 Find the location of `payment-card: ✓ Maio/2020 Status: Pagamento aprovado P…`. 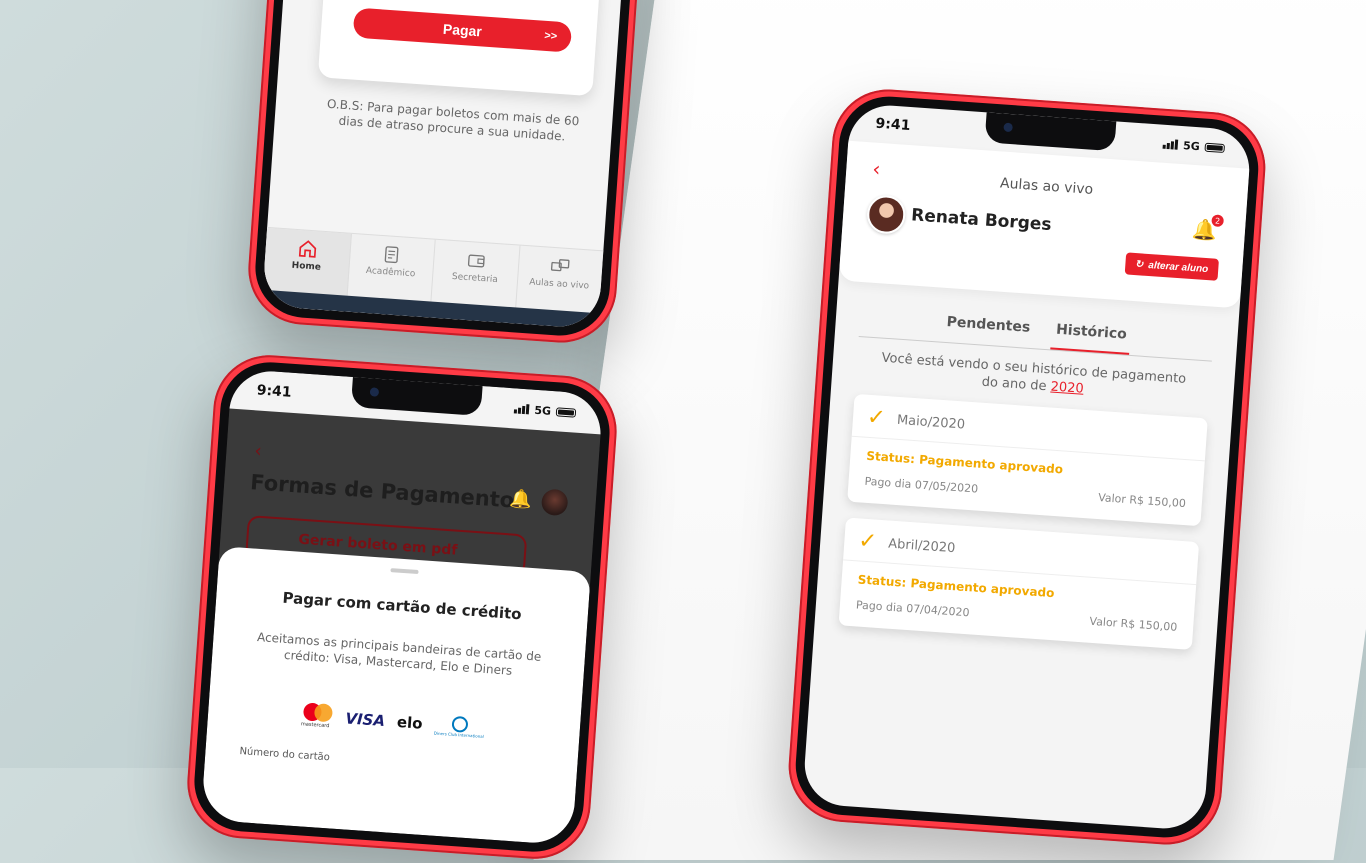

payment-card: ✓ Maio/2020 Status: Pagamento aprovado P… is located at coordinates (1027, 460).